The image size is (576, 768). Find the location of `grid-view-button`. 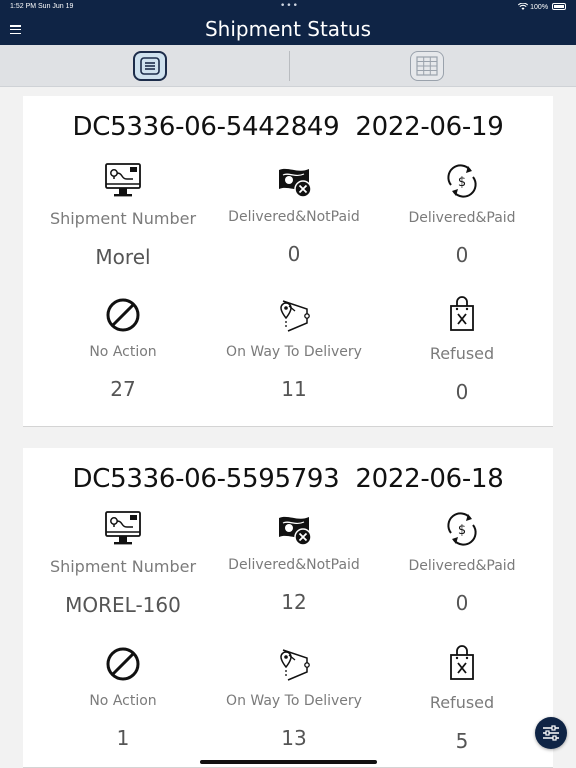

grid-view-button is located at coordinates (427, 66).